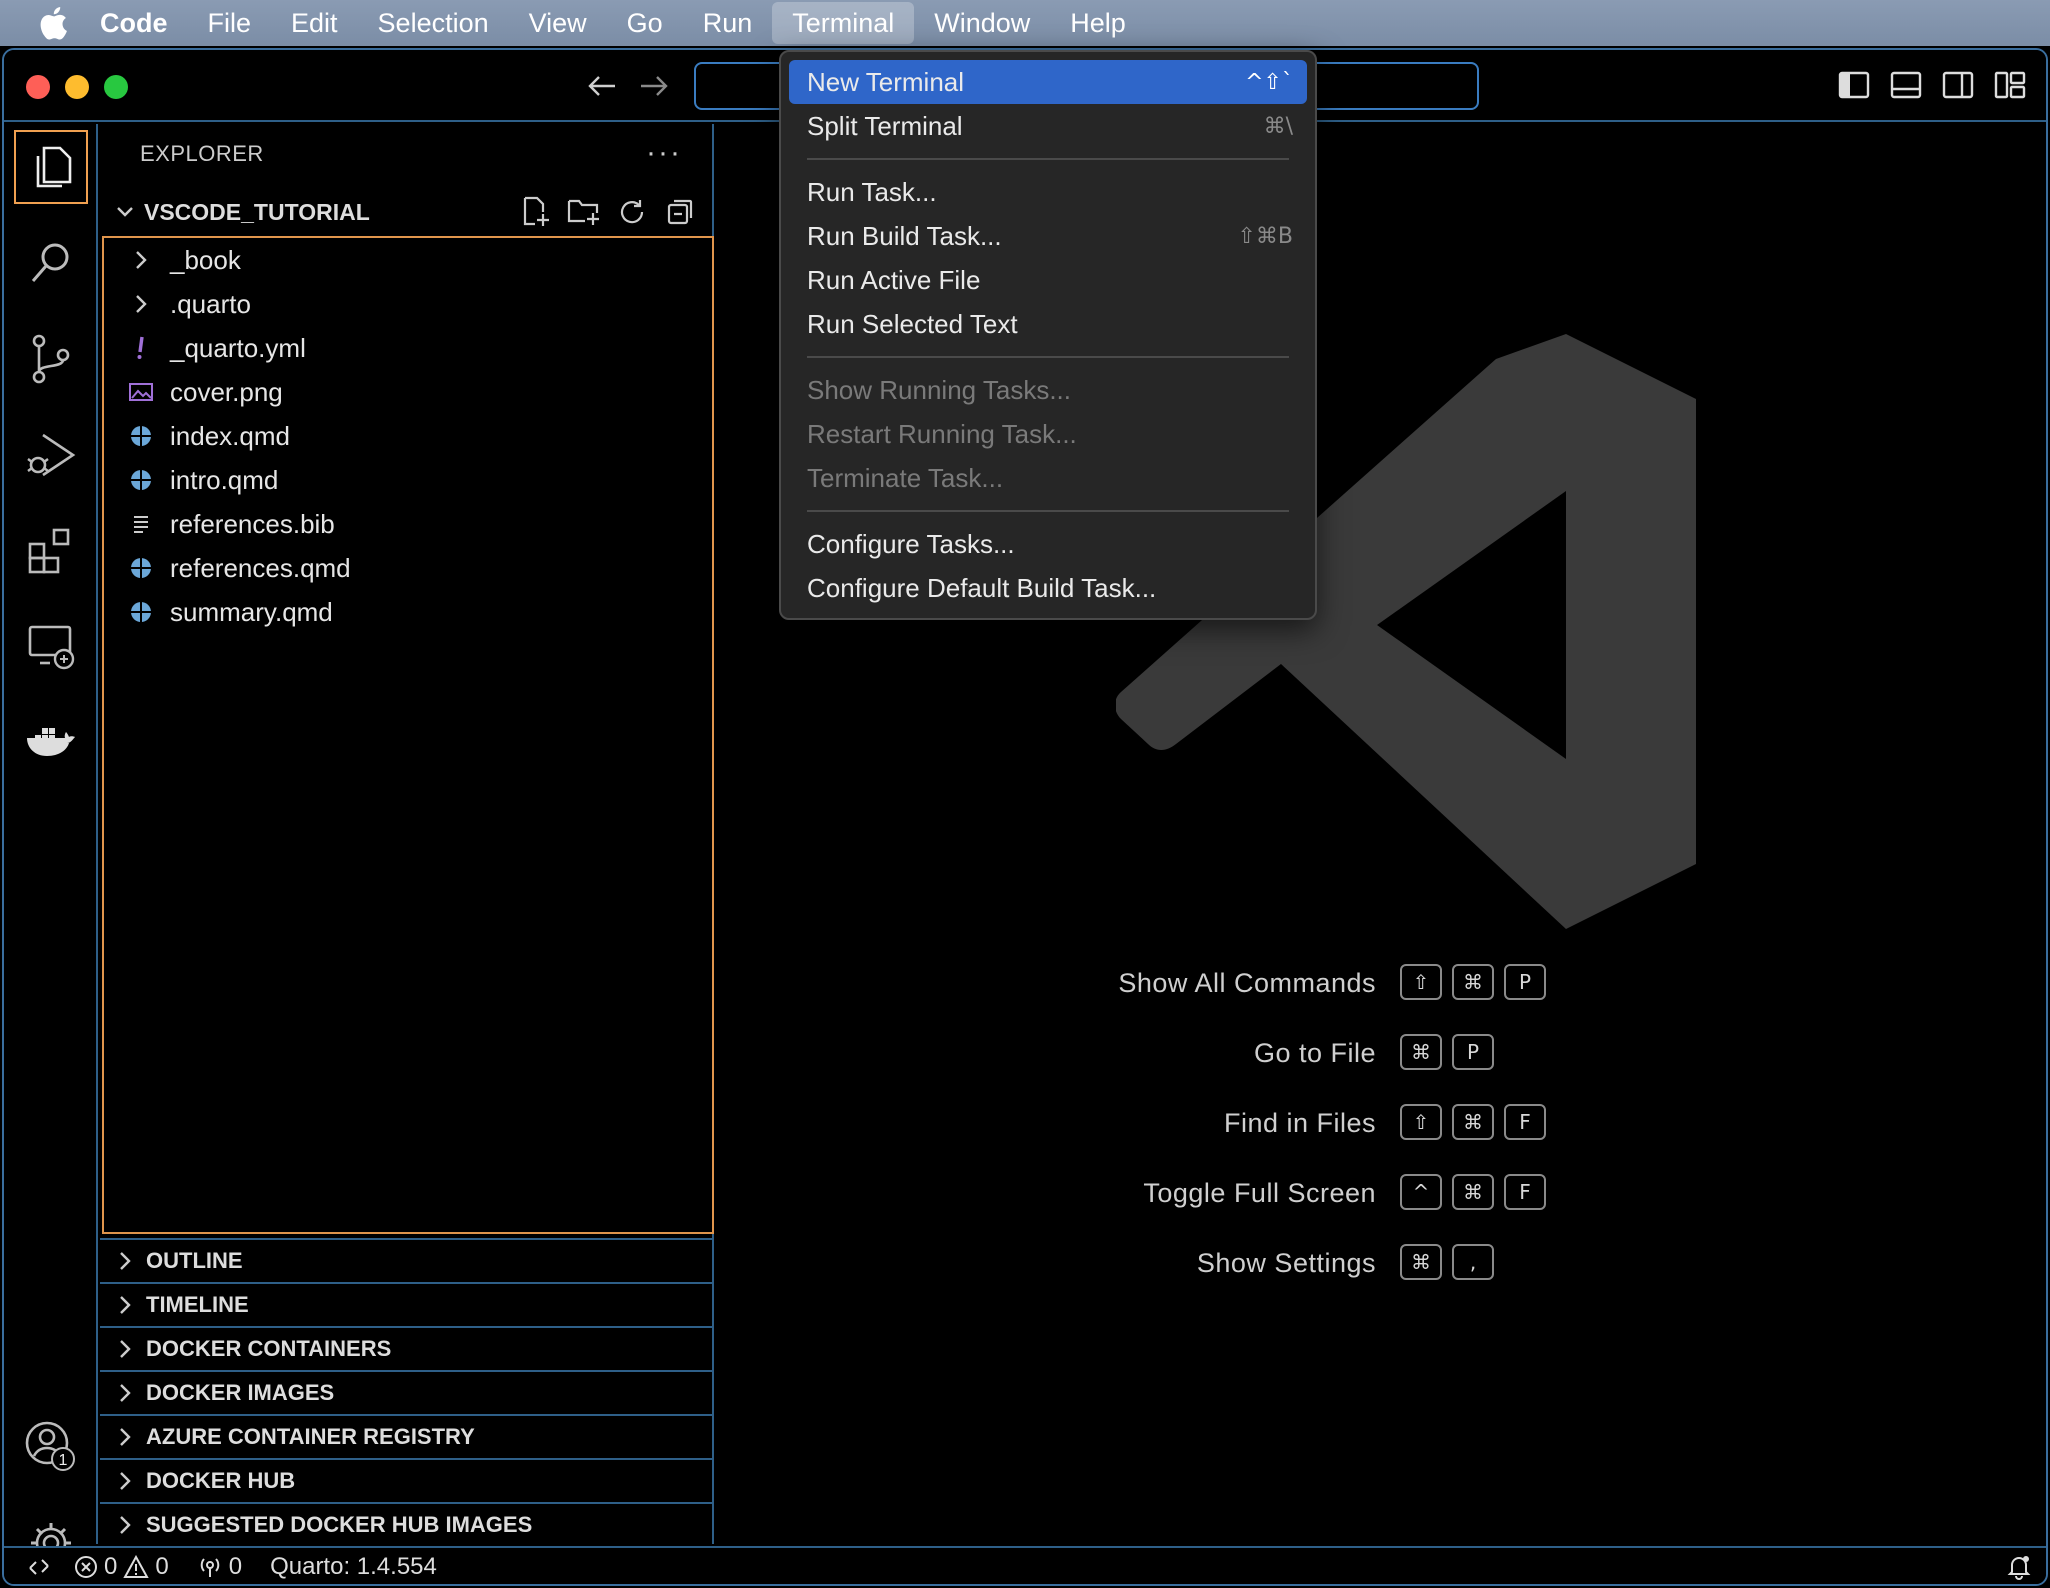 Image resolution: width=2050 pixels, height=1588 pixels. I want to click on menu-terminal: Terminal, so click(843, 23).